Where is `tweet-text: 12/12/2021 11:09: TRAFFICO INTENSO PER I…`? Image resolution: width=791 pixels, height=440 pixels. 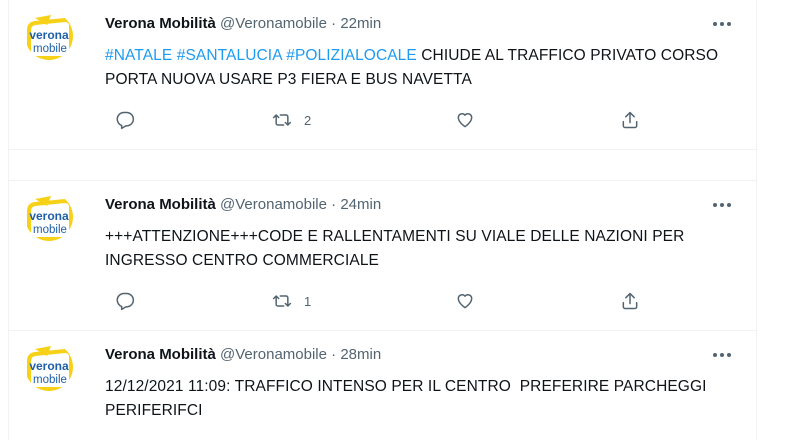
tweet-text: 12/12/2021 11:09: TRAFFICO INTENSO PER I… is located at coordinates (408, 398).